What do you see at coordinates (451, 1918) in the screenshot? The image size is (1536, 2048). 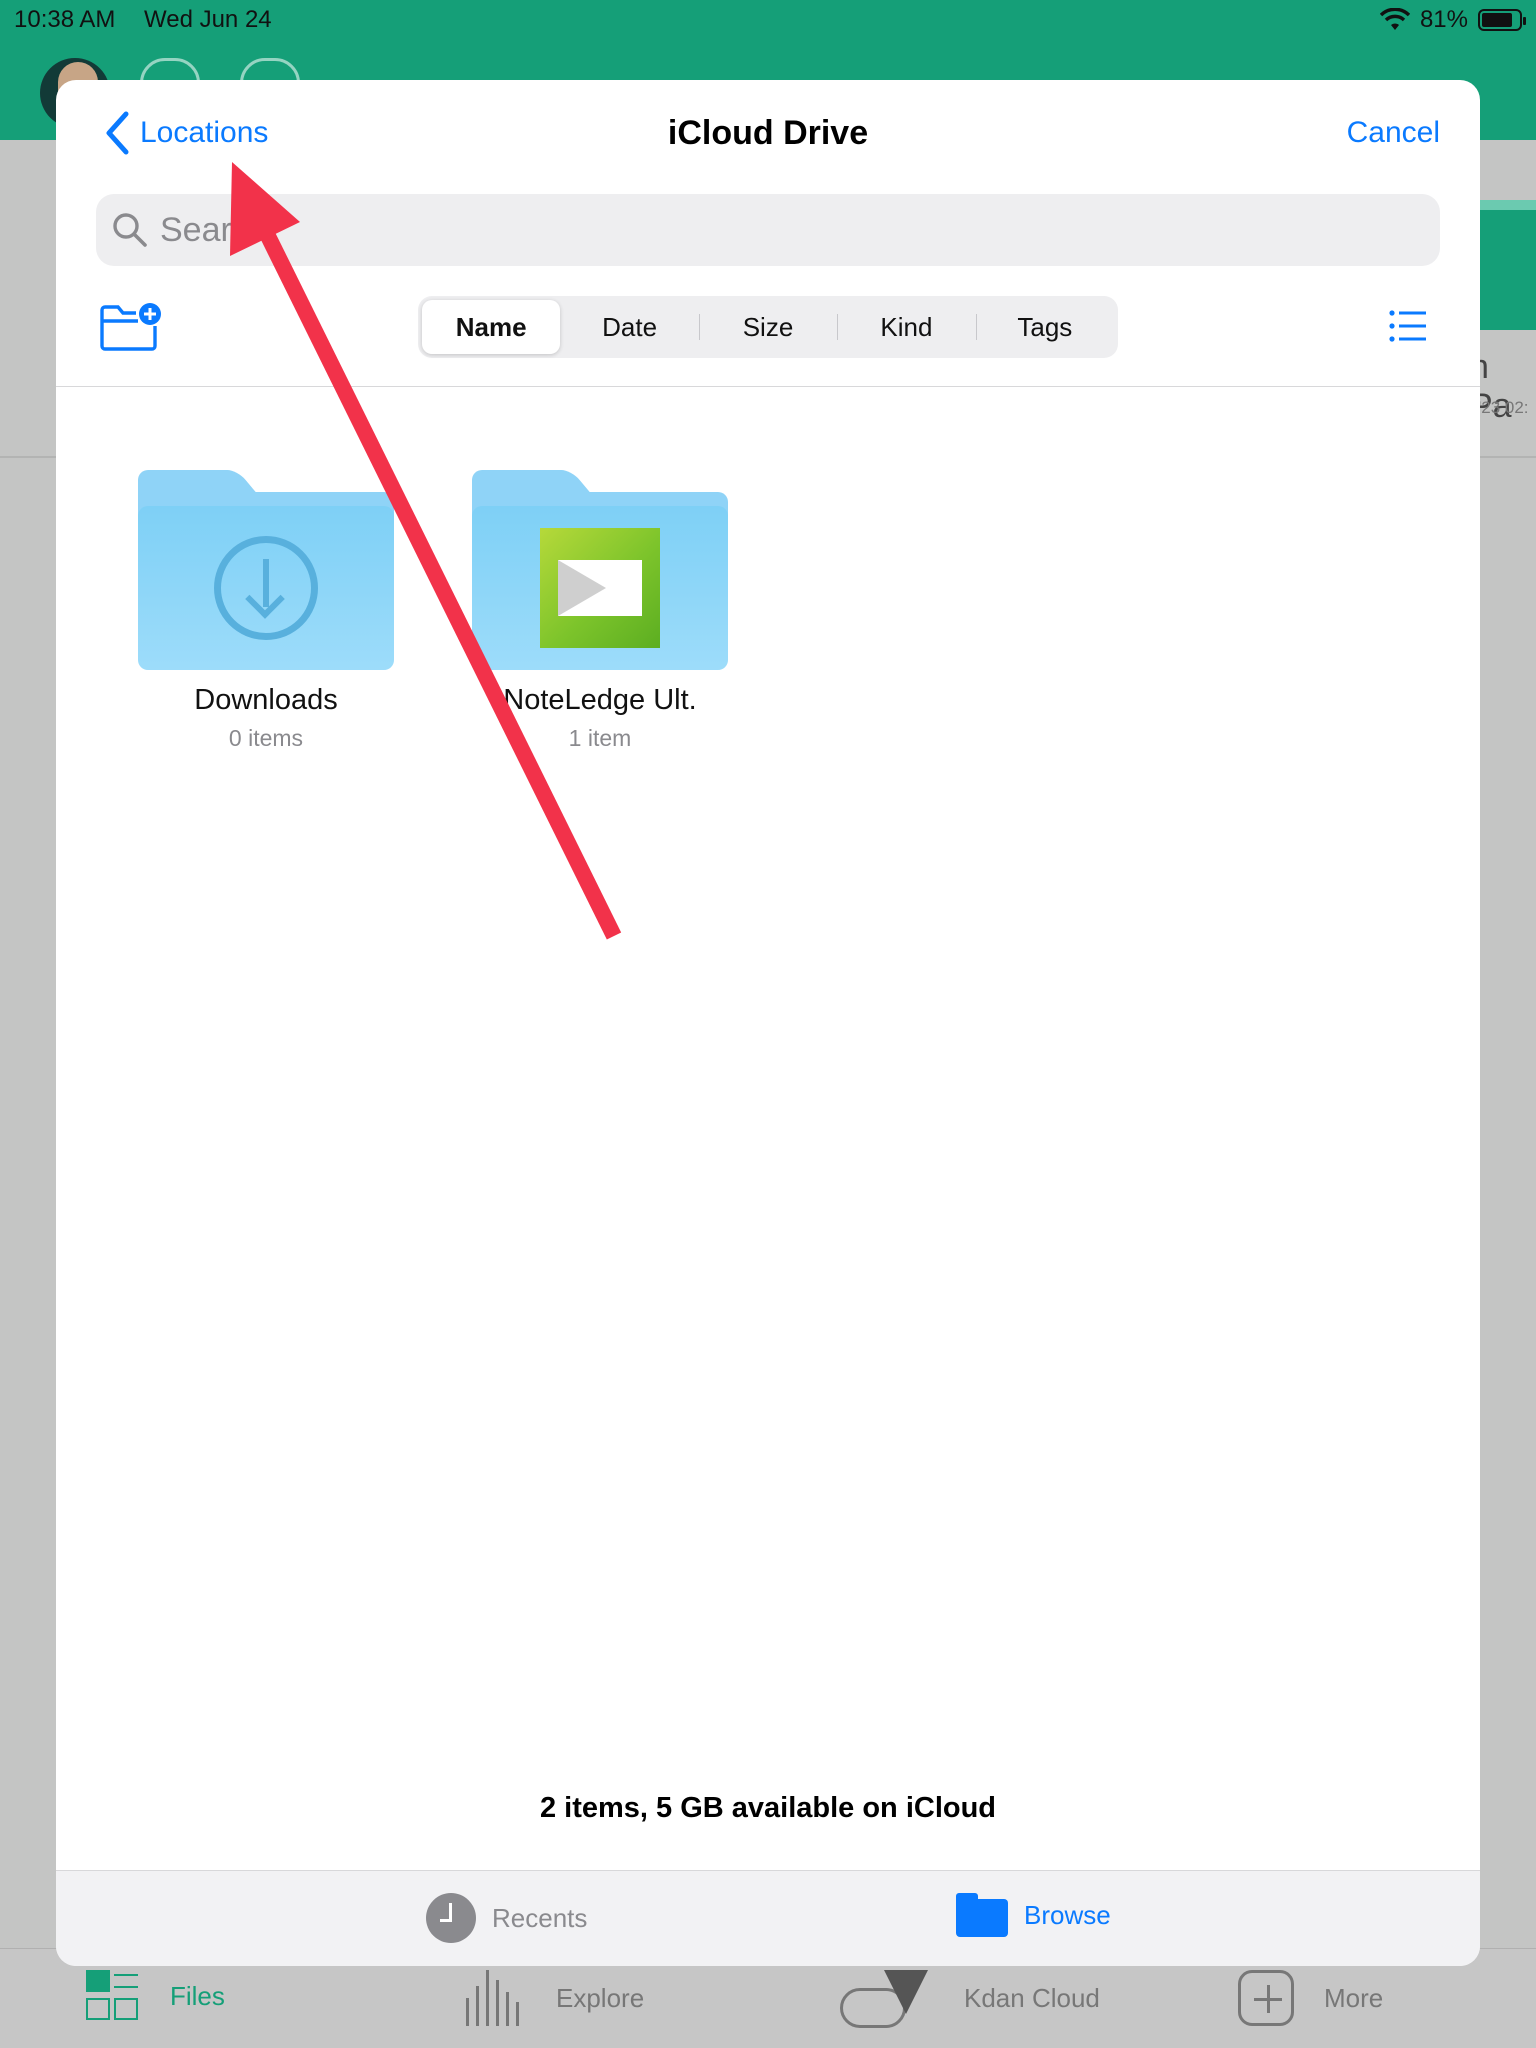 I see `clock-icon` at bounding box center [451, 1918].